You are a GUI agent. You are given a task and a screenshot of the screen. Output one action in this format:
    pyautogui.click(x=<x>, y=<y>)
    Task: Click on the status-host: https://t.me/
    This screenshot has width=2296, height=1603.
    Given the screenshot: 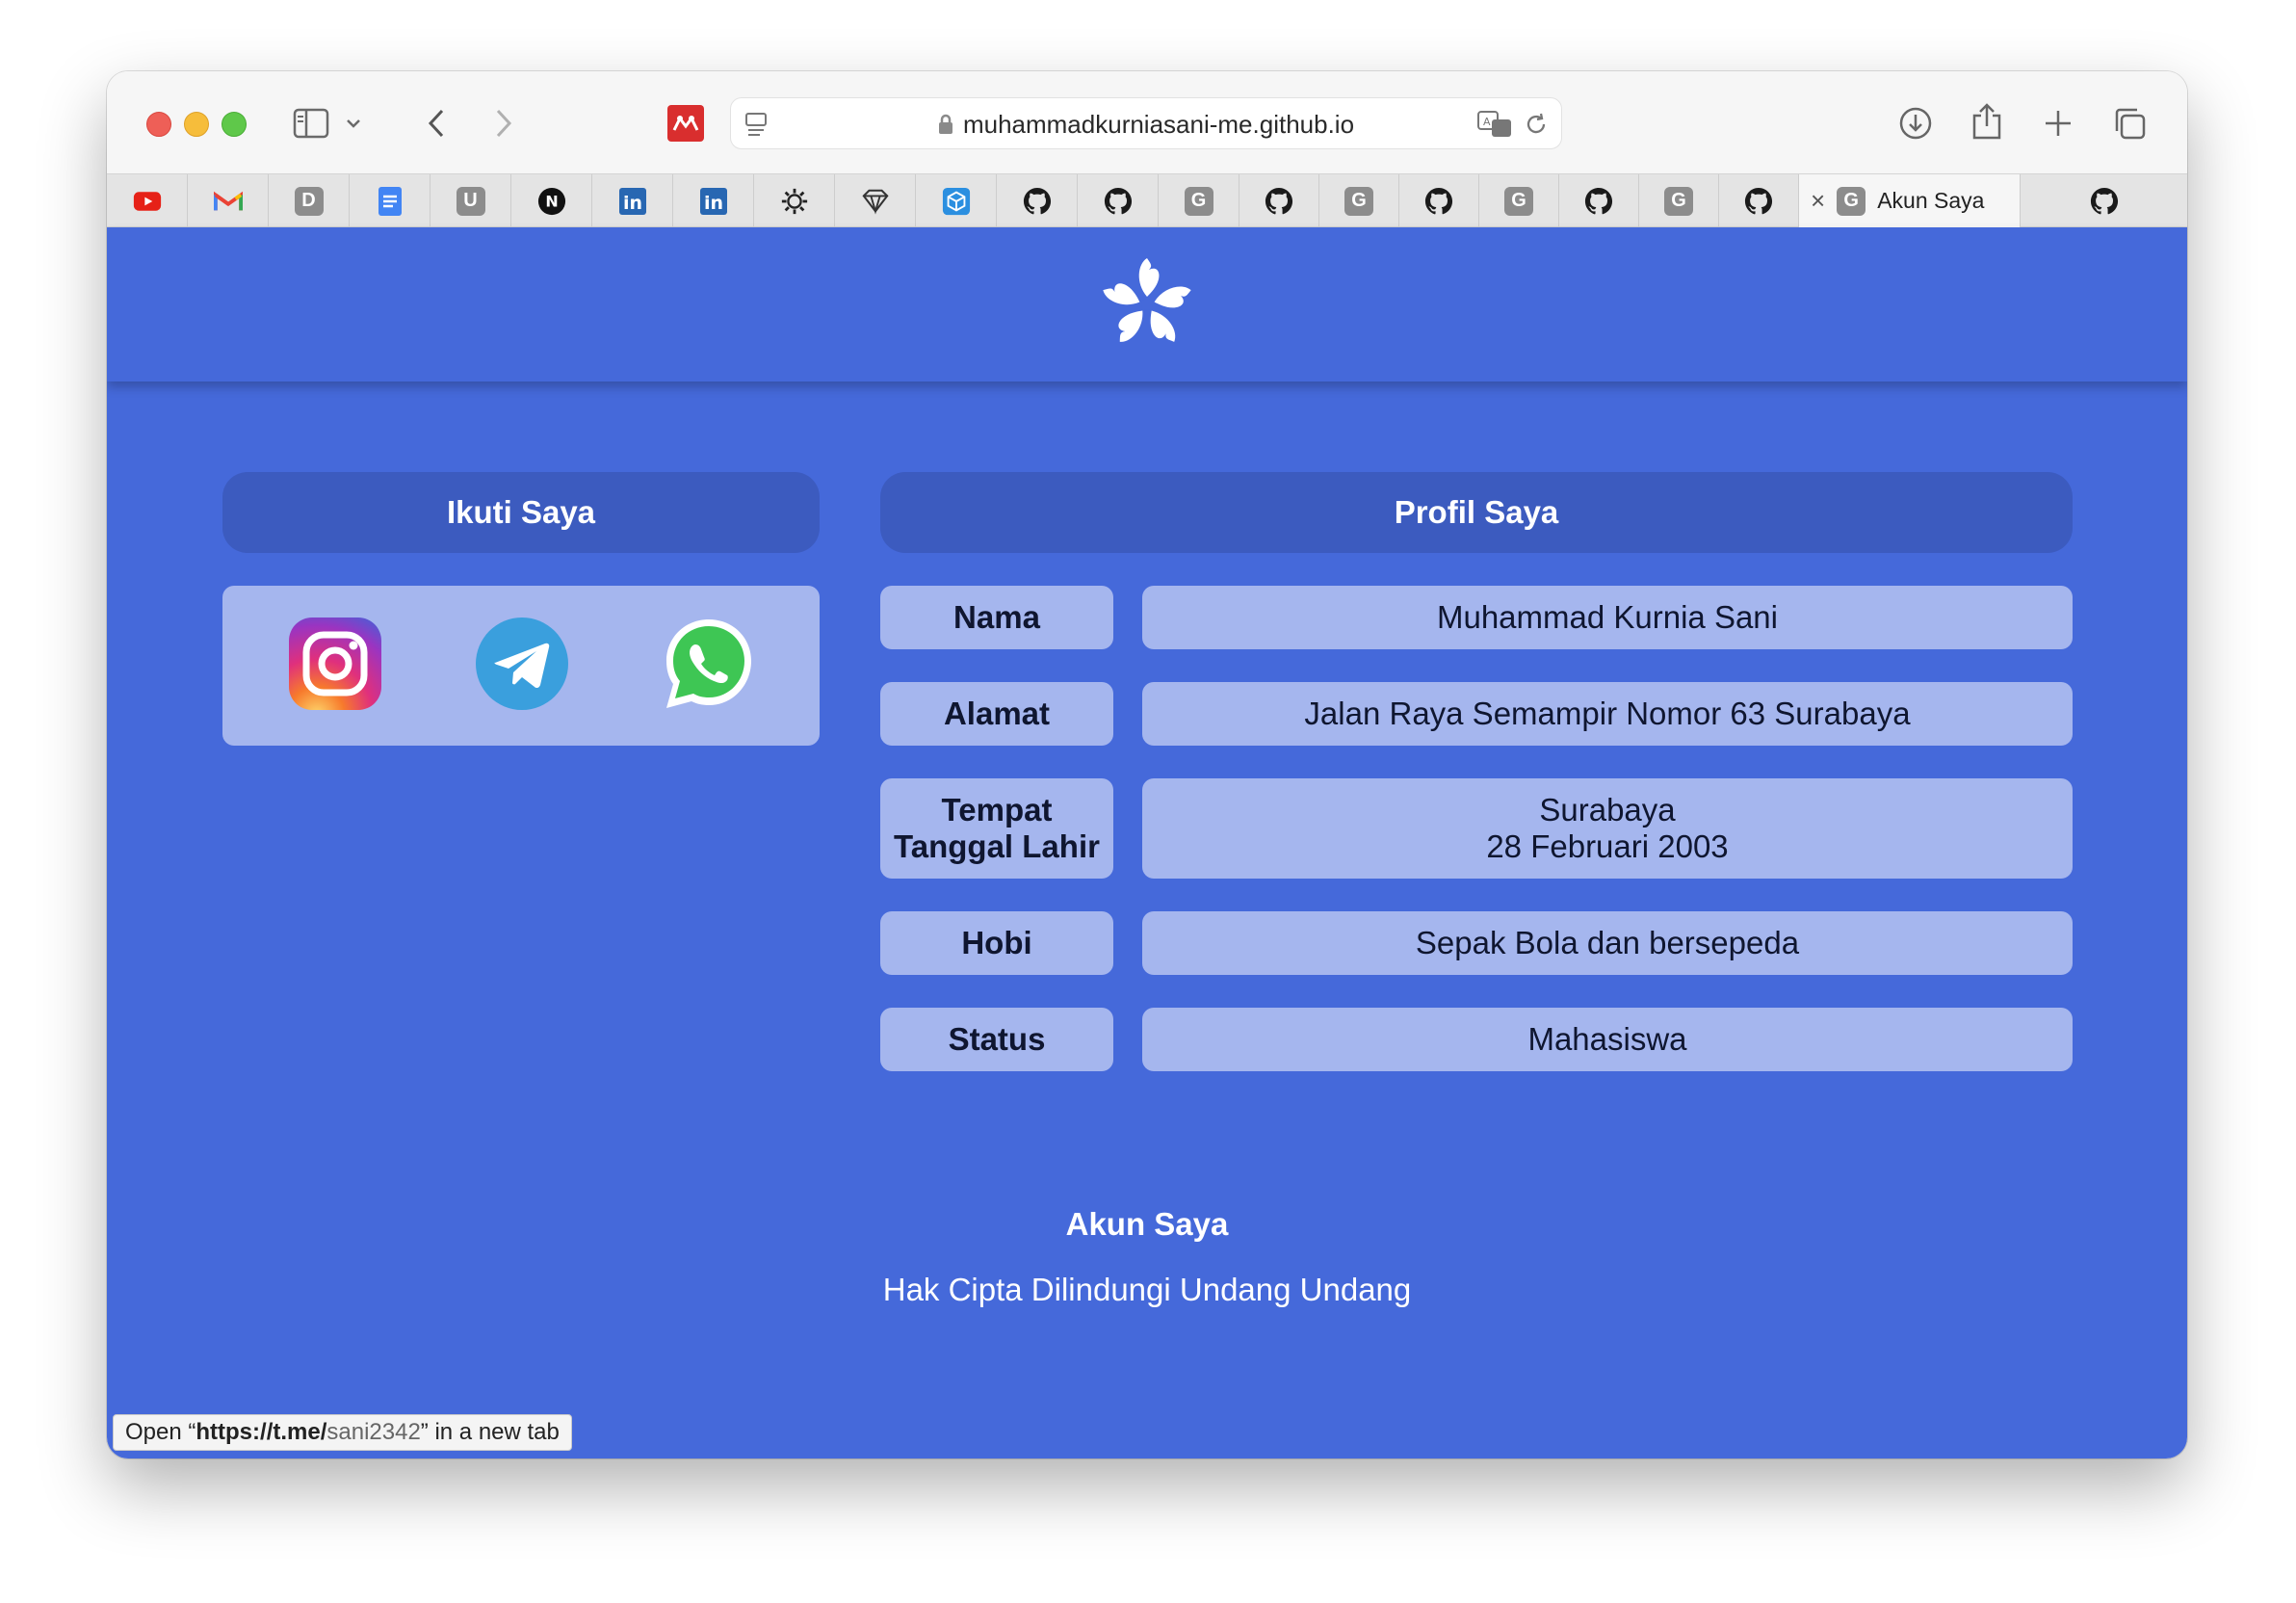 What is the action you would take?
    pyautogui.click(x=261, y=1432)
    